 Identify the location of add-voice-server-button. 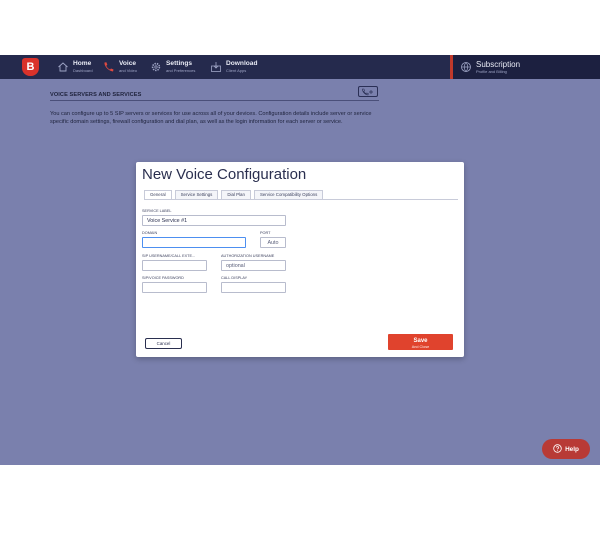
(368, 91).